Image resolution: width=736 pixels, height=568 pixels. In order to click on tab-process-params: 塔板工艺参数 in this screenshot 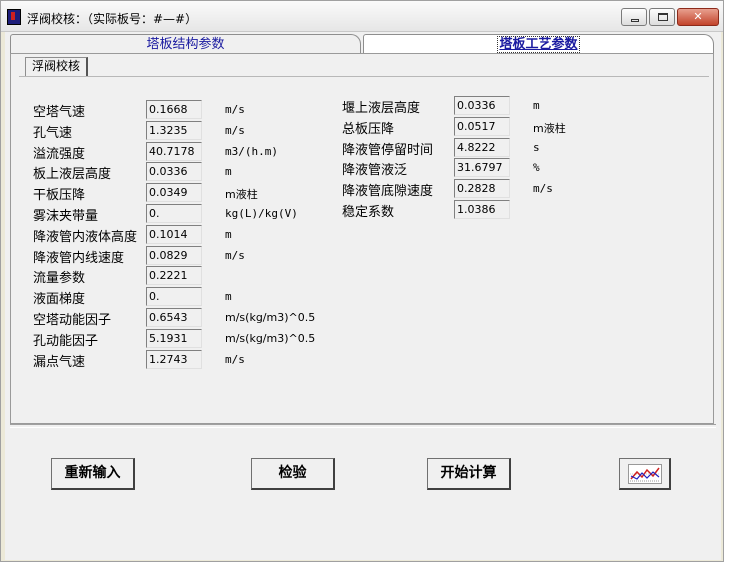, I will do `click(538, 44)`.